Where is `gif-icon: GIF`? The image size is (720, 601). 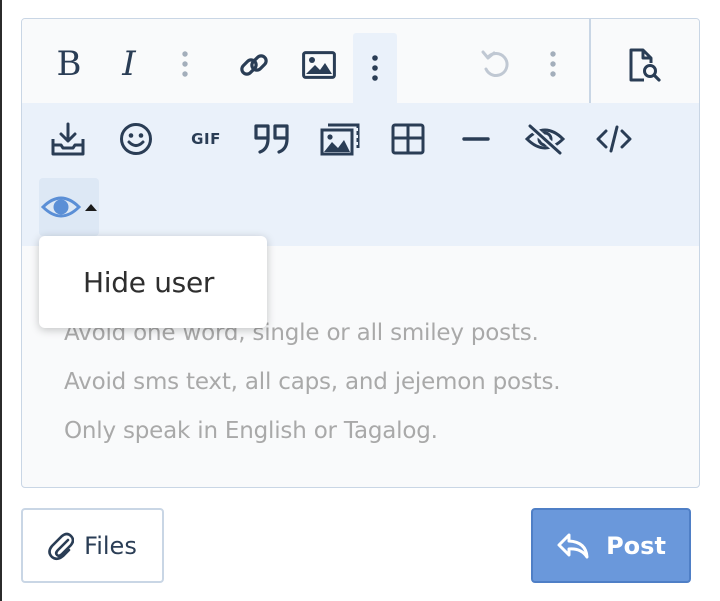 gif-icon: GIF is located at coordinates (206, 139).